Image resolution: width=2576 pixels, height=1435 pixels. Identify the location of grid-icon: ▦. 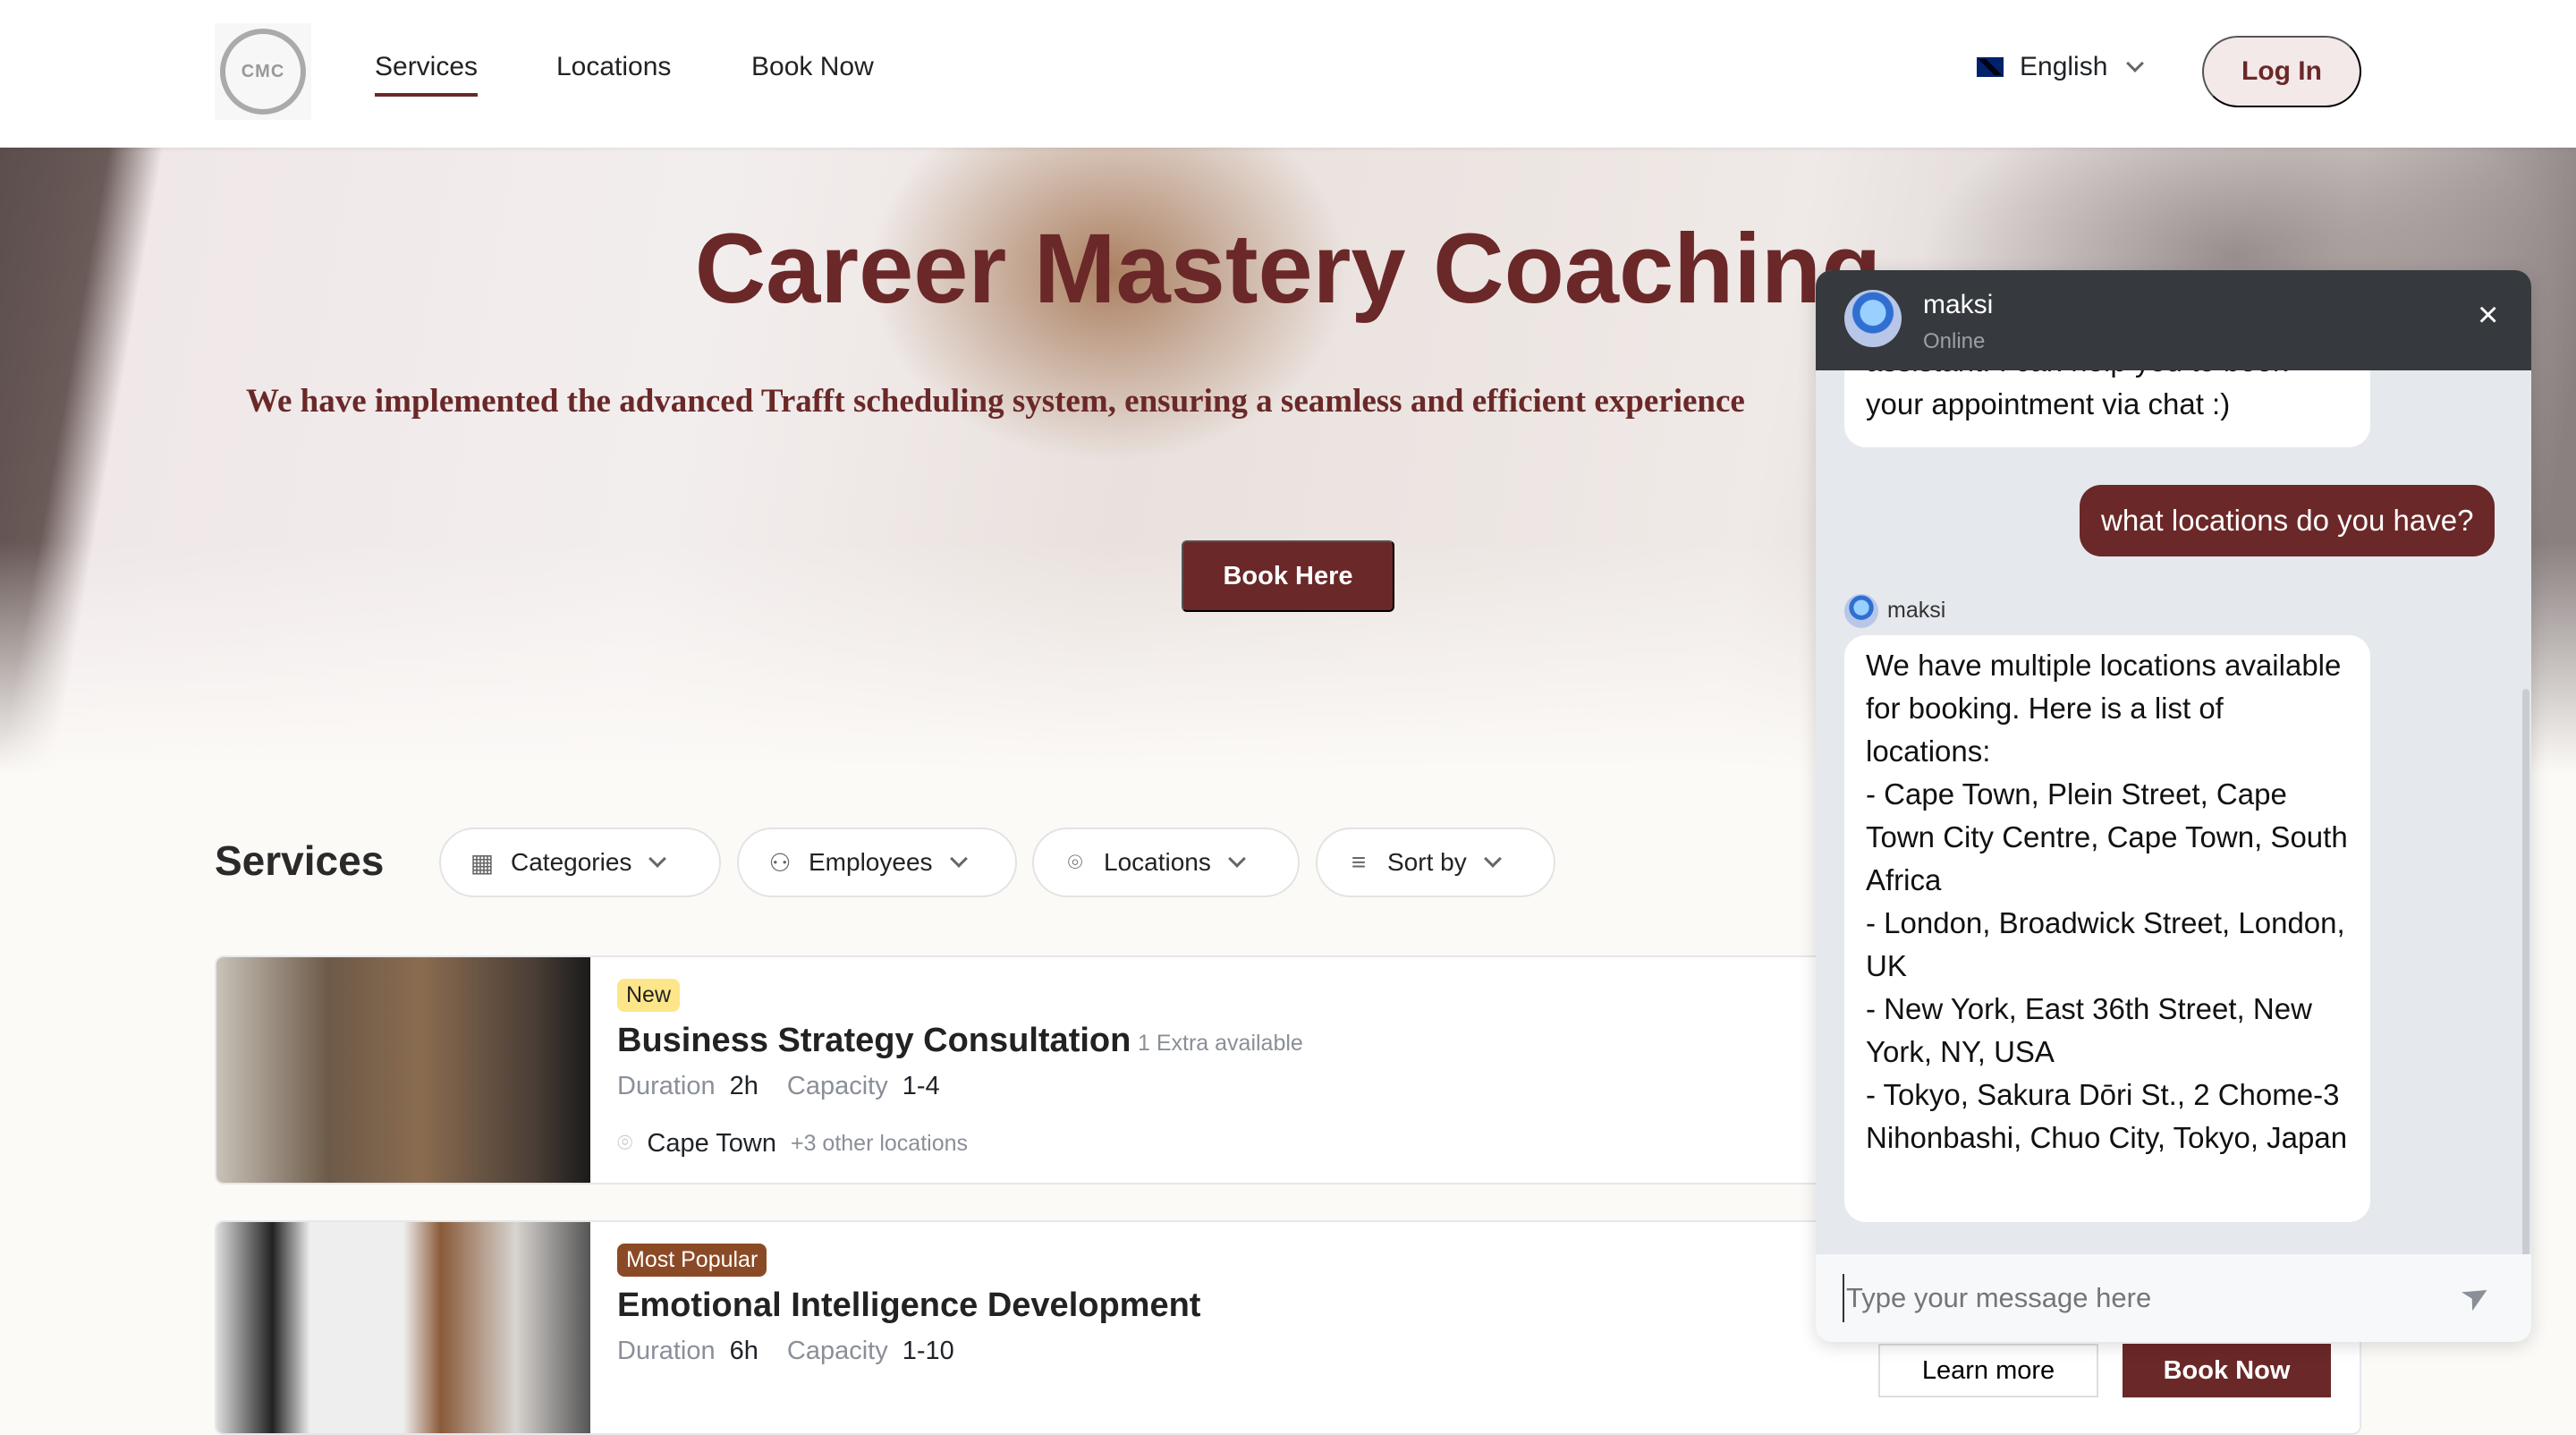
(482, 862).